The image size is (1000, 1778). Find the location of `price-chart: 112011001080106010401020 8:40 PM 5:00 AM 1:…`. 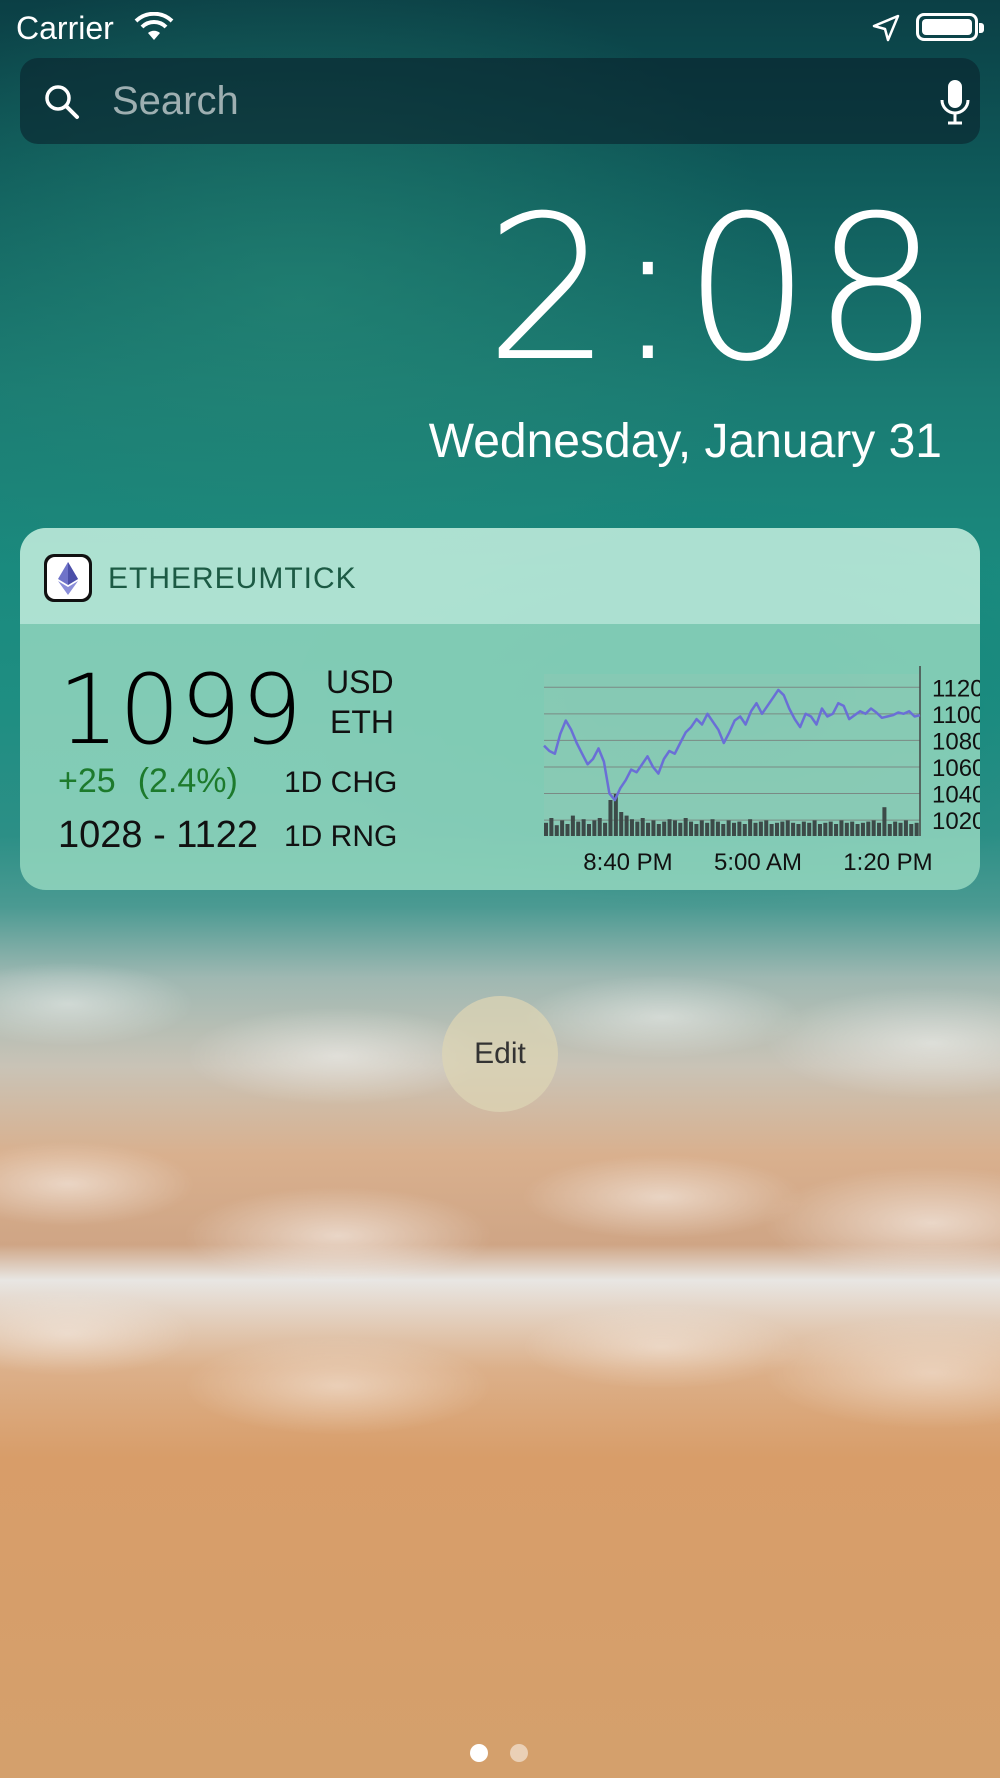

price-chart: 112011001080106010401020 8:40 PM 5:00 AM 1:… is located at coordinates (761, 771).